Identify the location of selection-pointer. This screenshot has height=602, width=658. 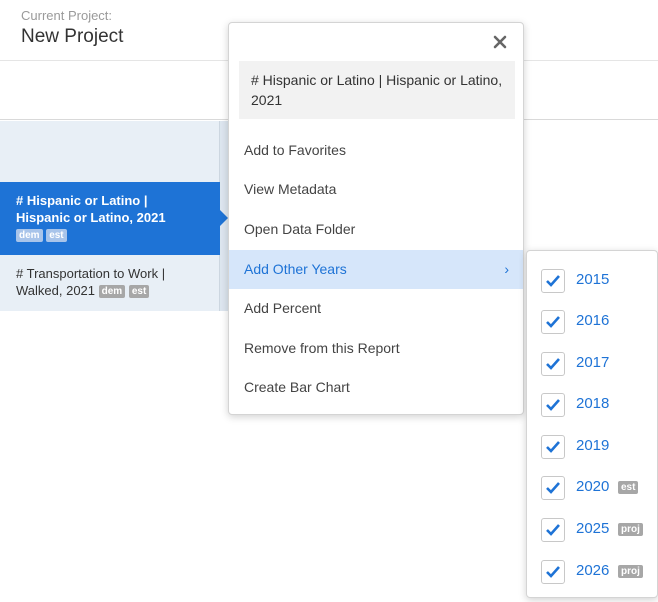
(224, 218).